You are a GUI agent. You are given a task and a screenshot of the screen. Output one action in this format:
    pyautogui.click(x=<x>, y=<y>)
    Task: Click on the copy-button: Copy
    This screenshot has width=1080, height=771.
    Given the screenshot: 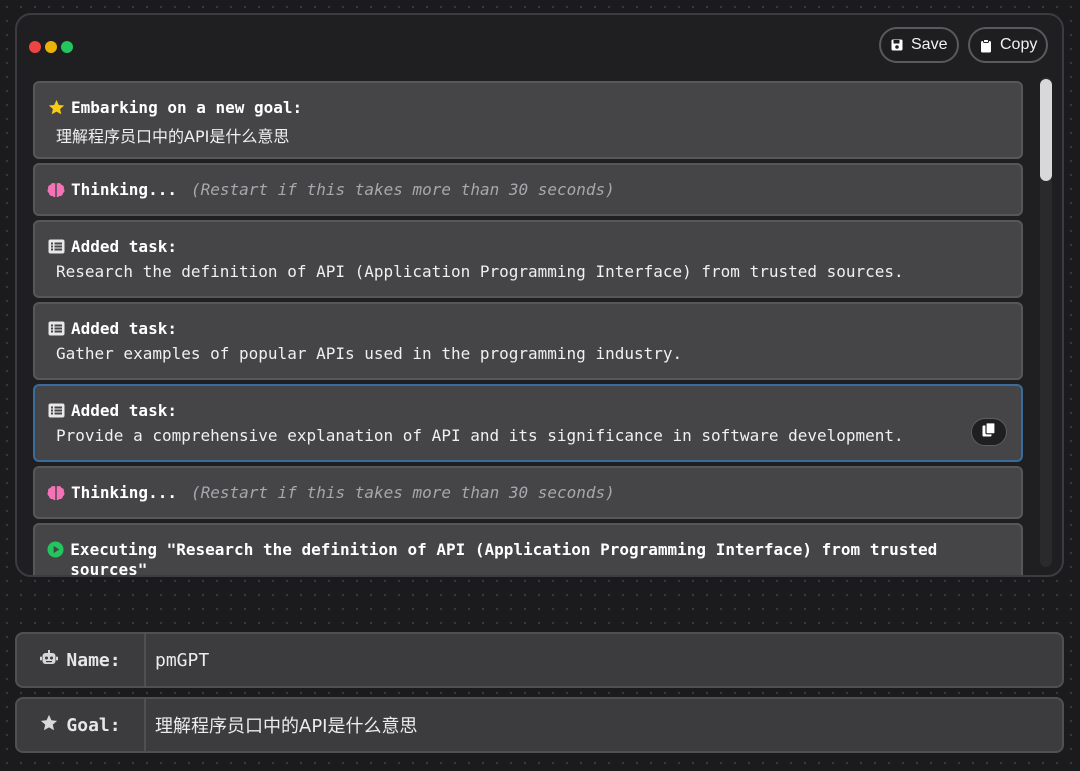 What is the action you would take?
    pyautogui.click(x=1008, y=45)
    